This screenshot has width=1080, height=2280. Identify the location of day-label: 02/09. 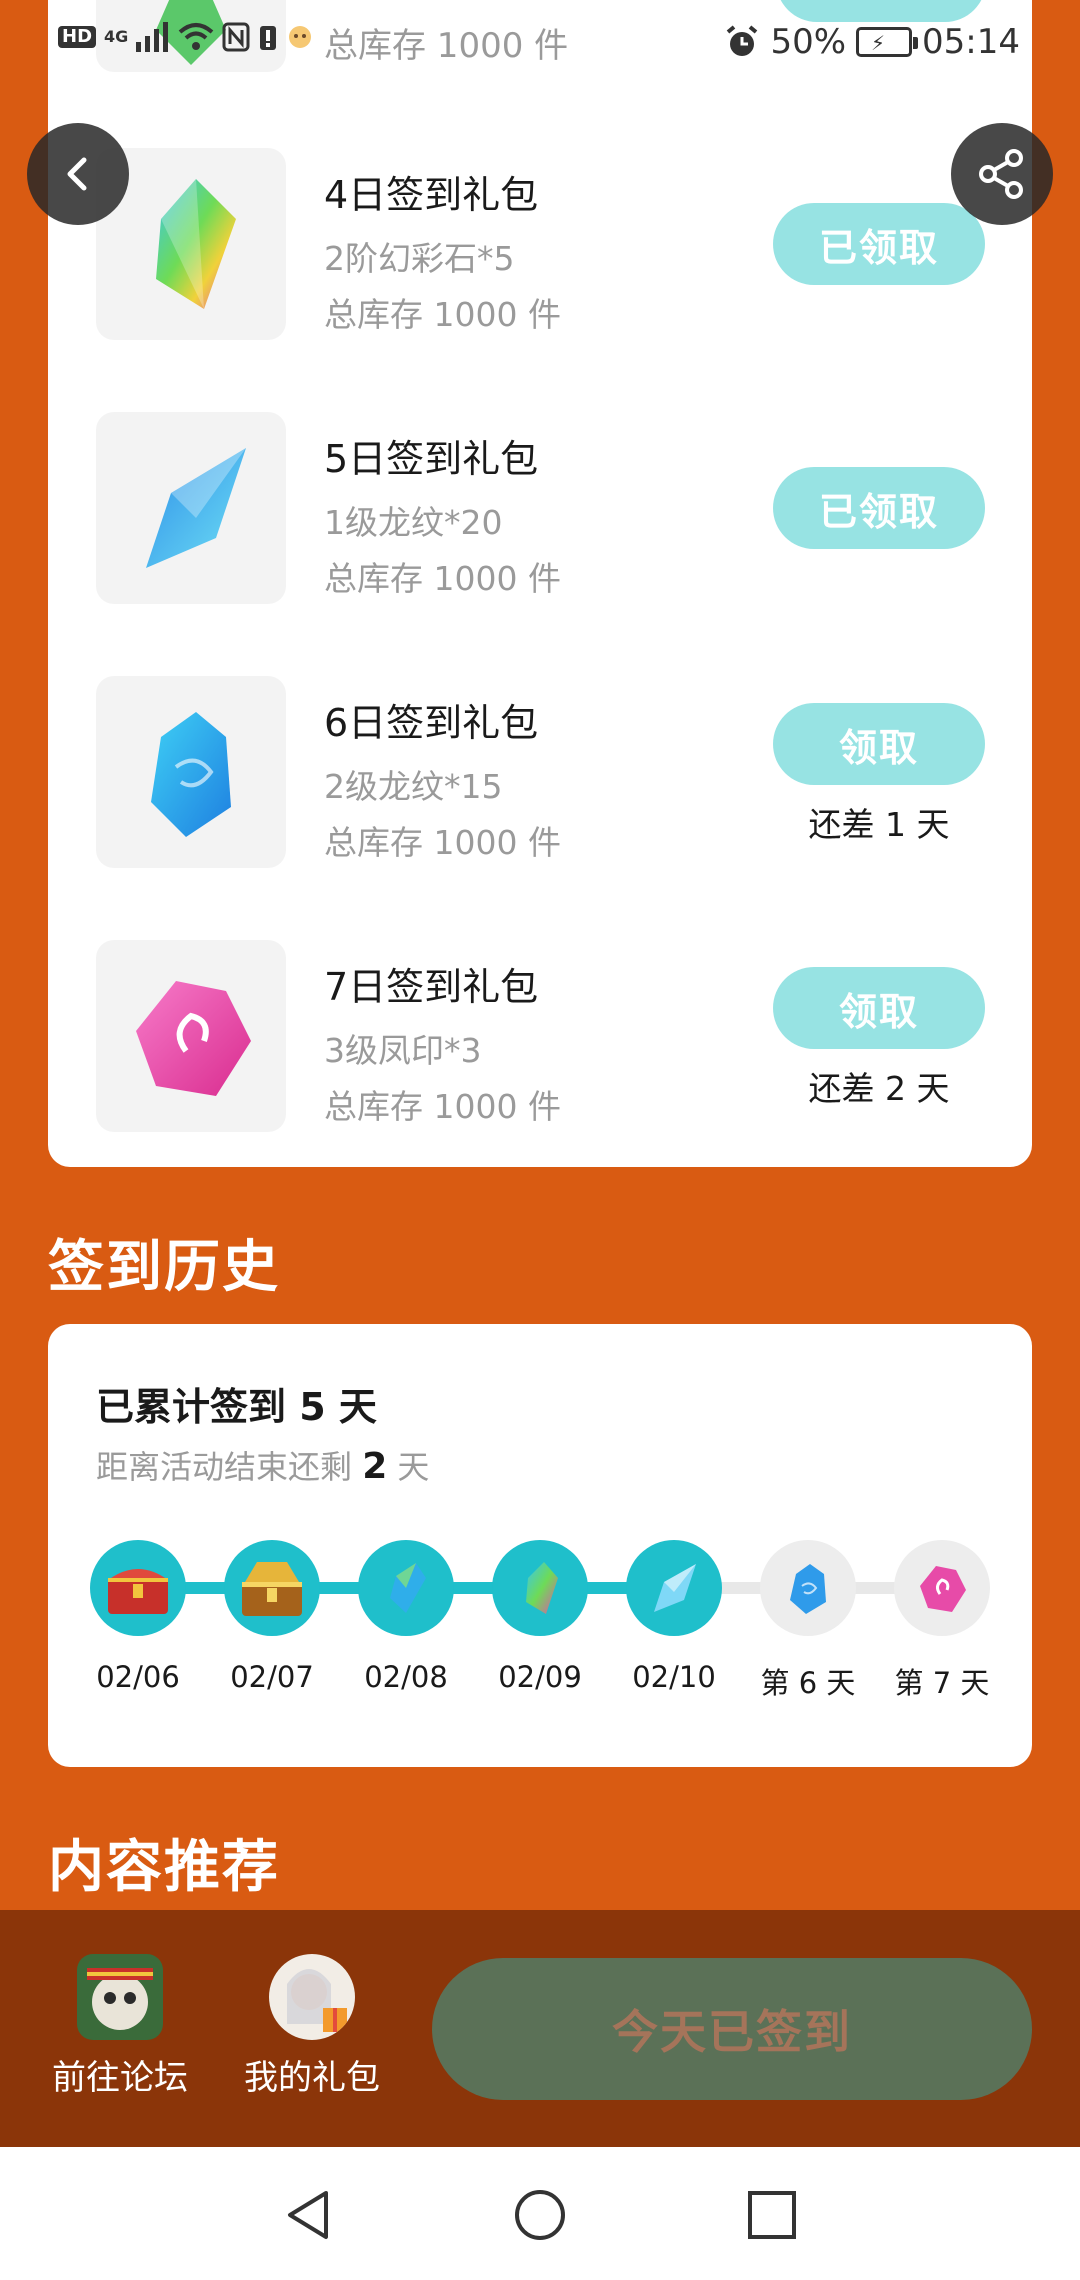
(540, 1677).